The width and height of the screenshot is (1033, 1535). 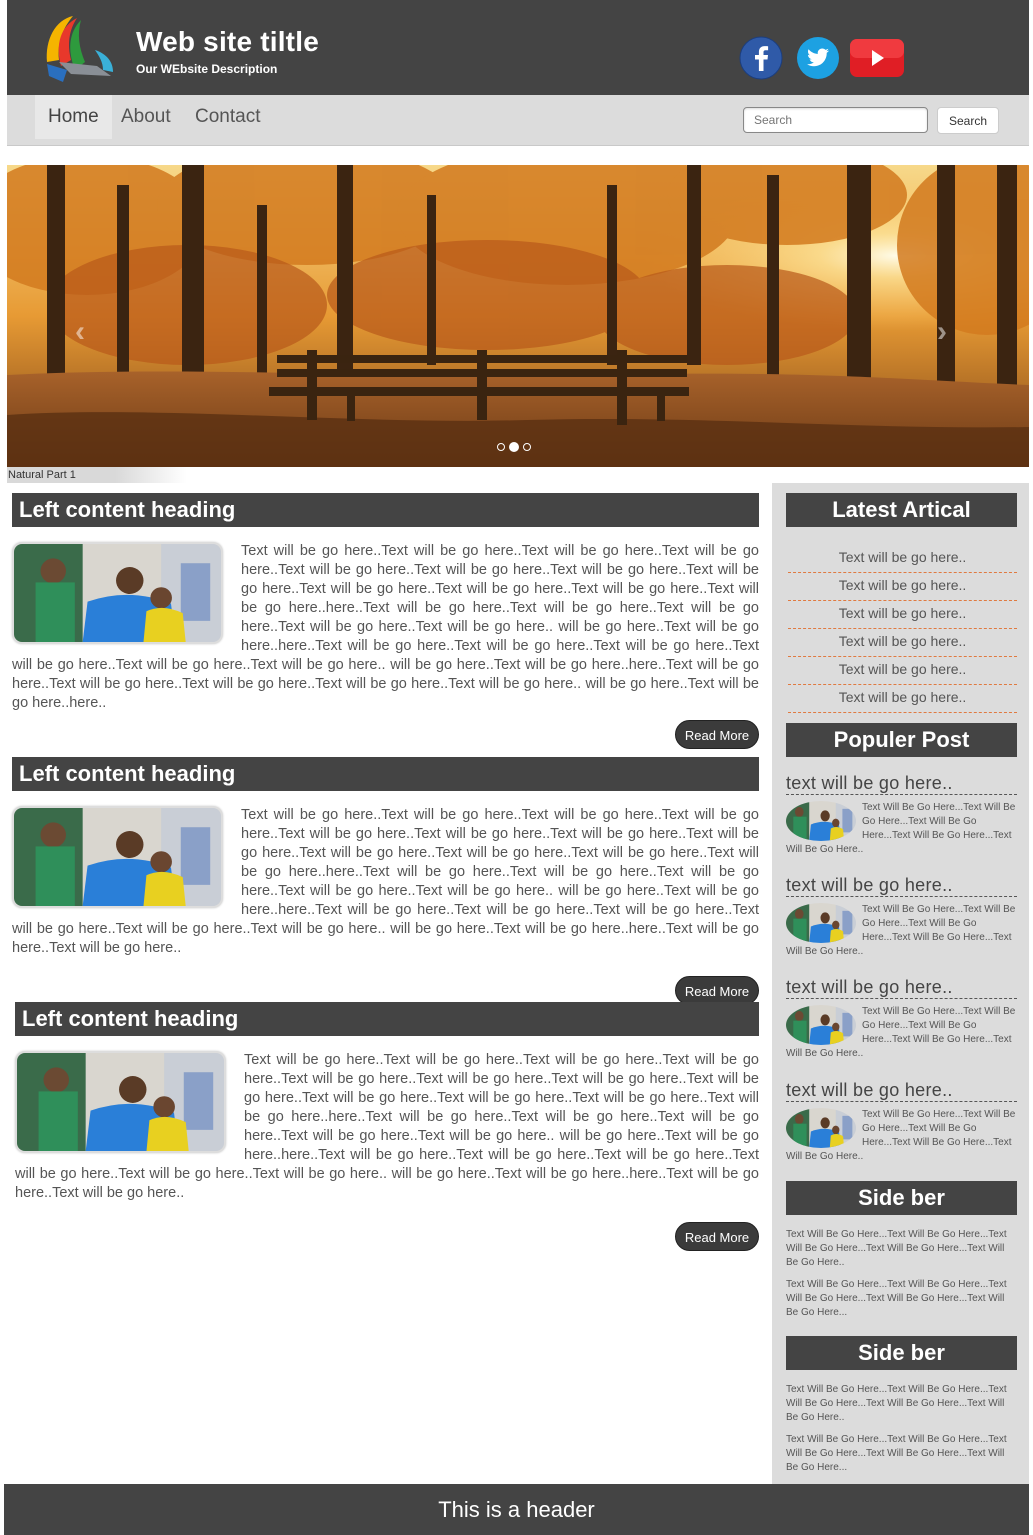 What do you see at coordinates (877, 58) in the screenshot?
I see `youtube-icon` at bounding box center [877, 58].